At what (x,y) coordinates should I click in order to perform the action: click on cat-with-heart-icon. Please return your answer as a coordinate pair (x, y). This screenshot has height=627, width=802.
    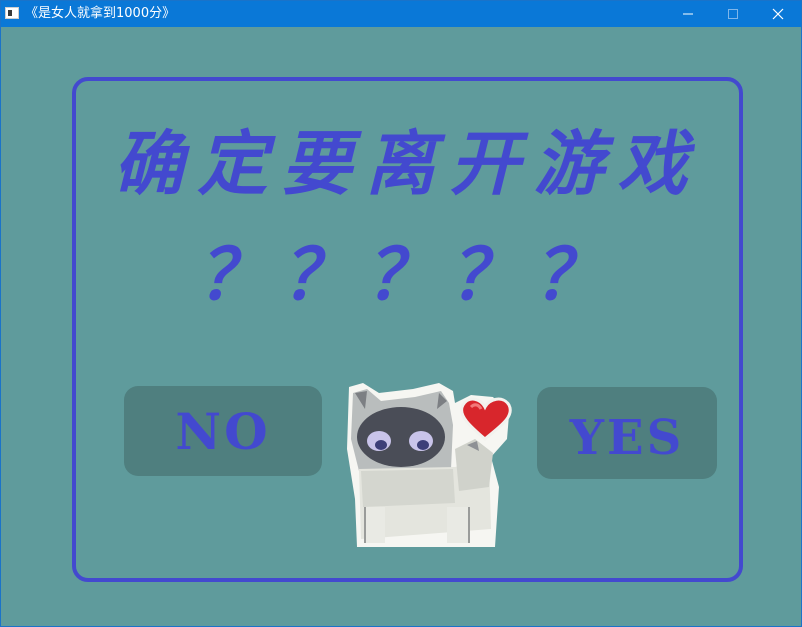
    Looking at the image, I should click on (429, 465).